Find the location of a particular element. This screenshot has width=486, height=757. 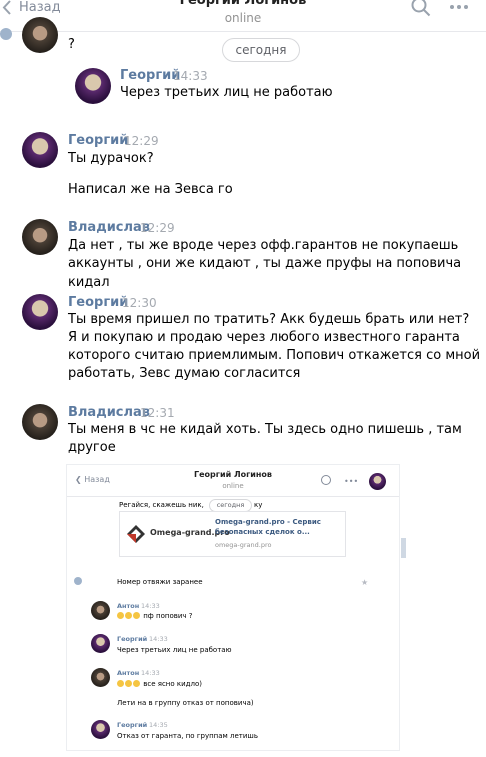

message-text: Отказ от гаранта, по группам летишь is located at coordinates (187, 736).